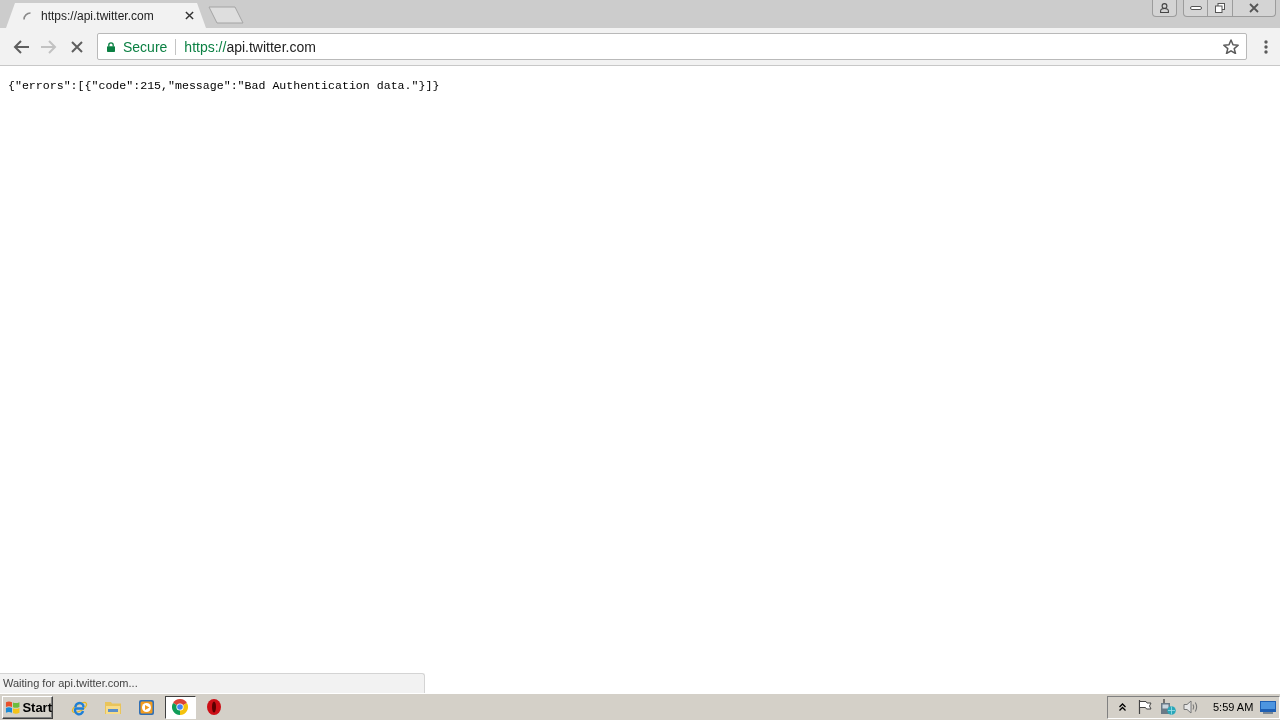 This screenshot has height=720, width=1280. What do you see at coordinates (1145, 707) in the screenshot?
I see `flag-icon` at bounding box center [1145, 707].